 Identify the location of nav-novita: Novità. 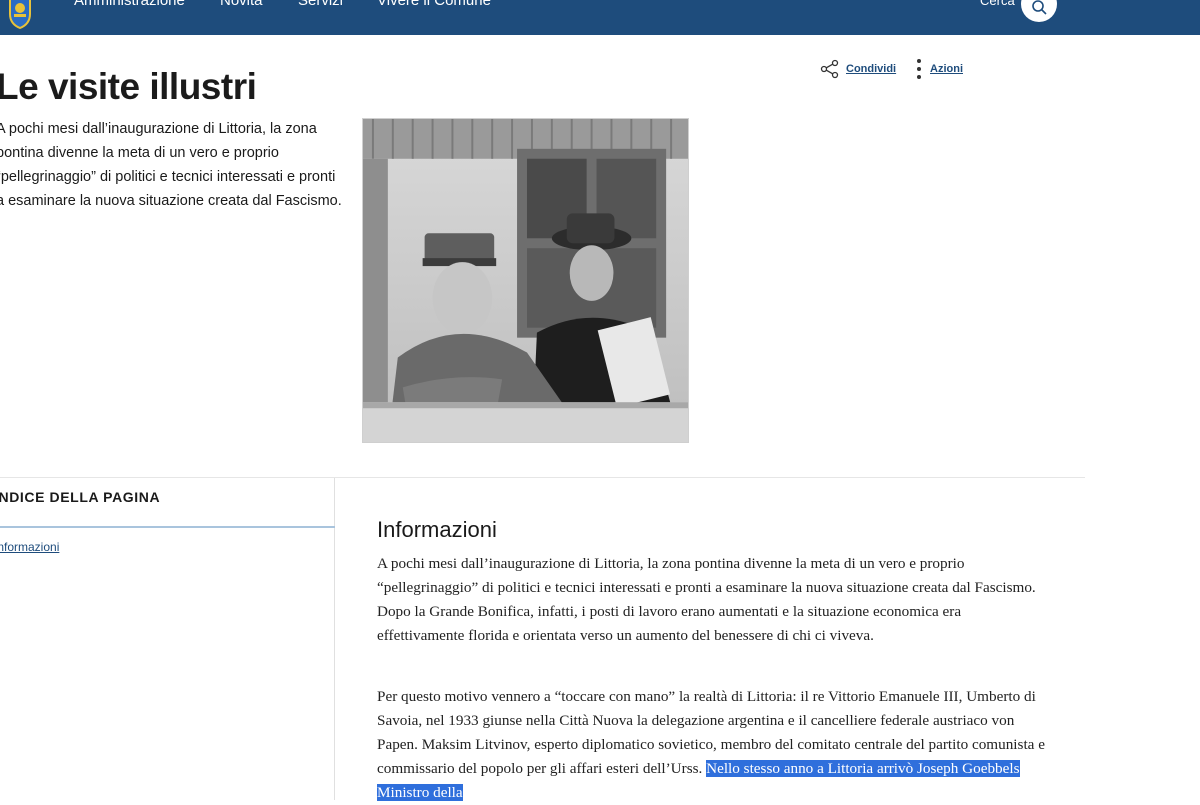
(241, 4).